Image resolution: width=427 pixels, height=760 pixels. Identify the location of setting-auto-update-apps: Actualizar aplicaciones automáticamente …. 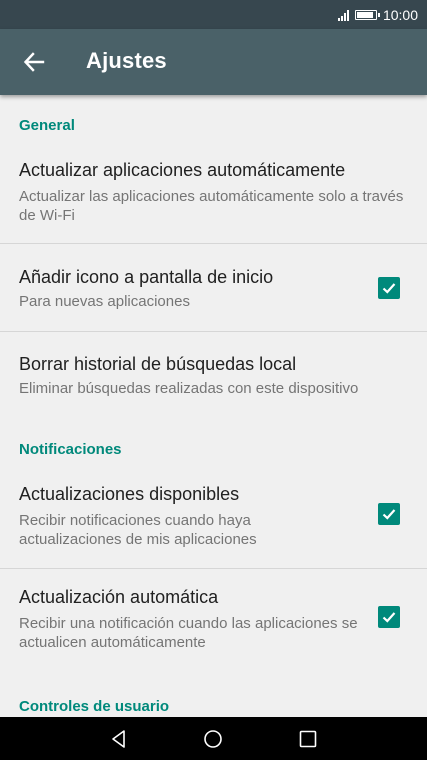
(213, 195).